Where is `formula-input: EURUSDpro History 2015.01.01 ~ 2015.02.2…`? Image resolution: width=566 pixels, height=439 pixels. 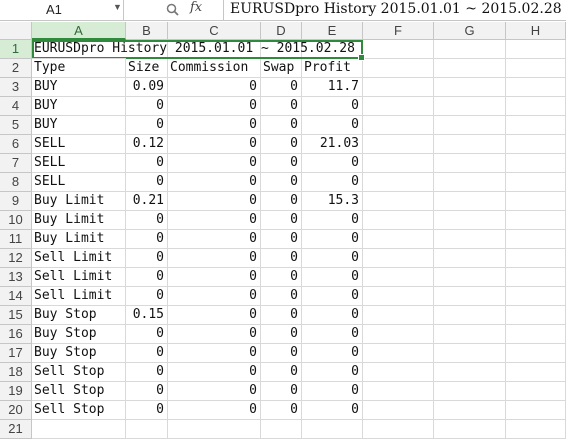 formula-input: EURUSDpro History 2015.01.01 ~ 2015.02.2… is located at coordinates (396, 9).